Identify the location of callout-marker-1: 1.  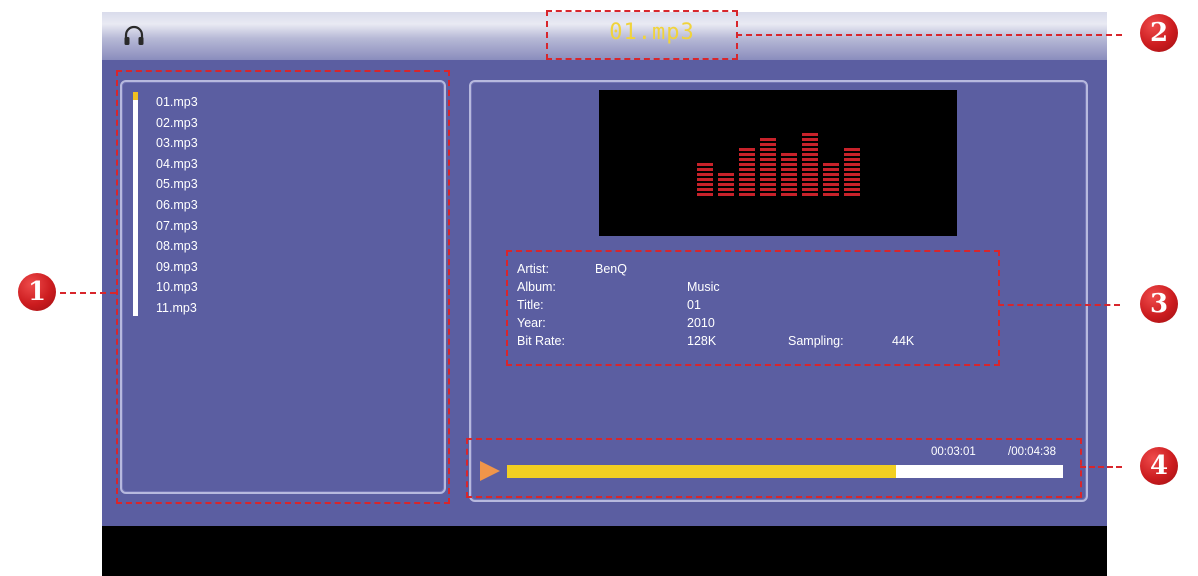
(37, 292).